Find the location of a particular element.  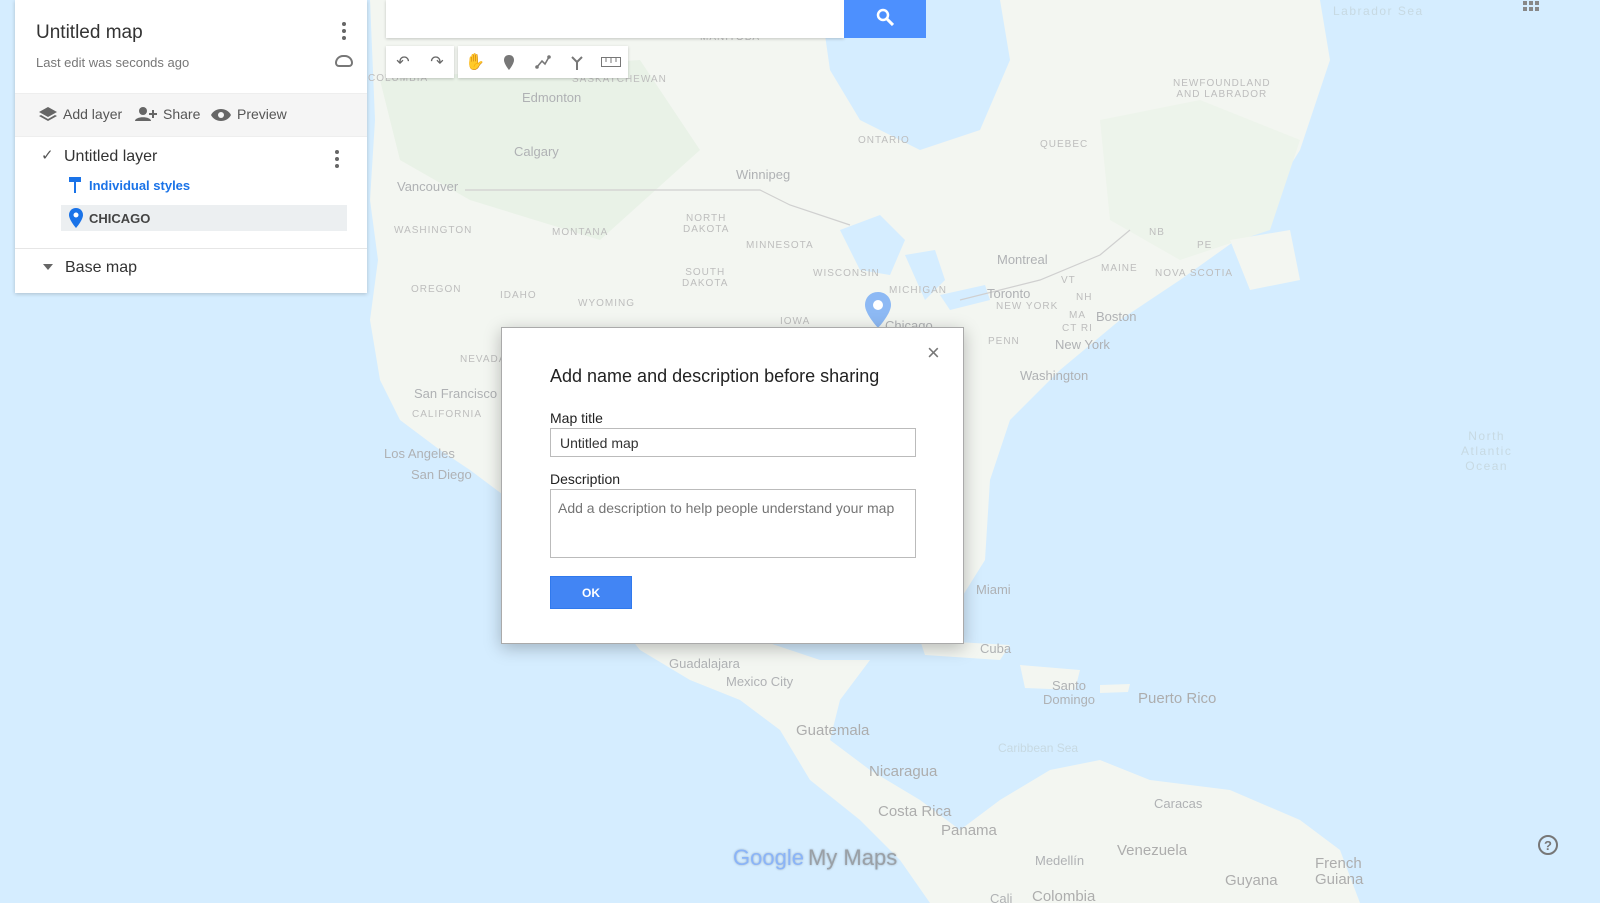

base-map-section: Base map is located at coordinates (191, 268).